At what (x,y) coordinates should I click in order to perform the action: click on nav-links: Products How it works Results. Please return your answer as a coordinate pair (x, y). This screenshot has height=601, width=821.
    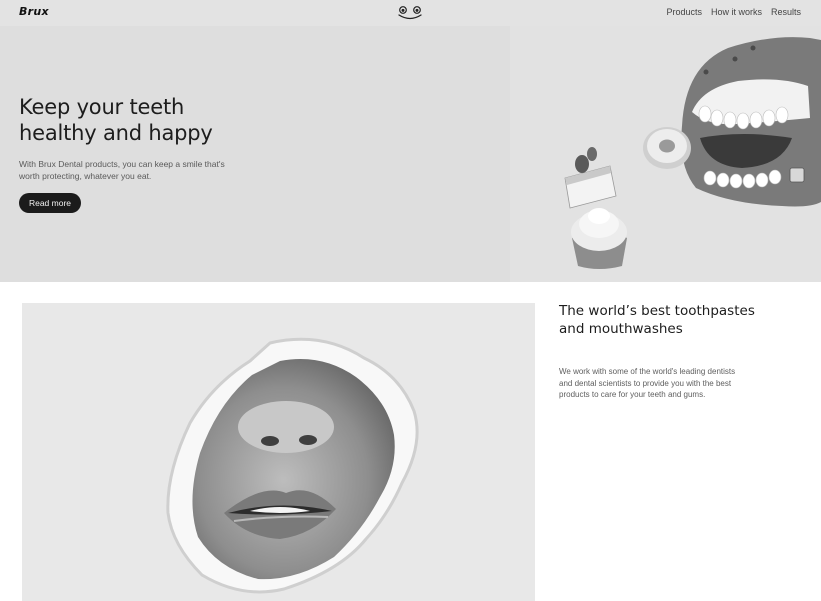
    Looking at the image, I should click on (733, 12).